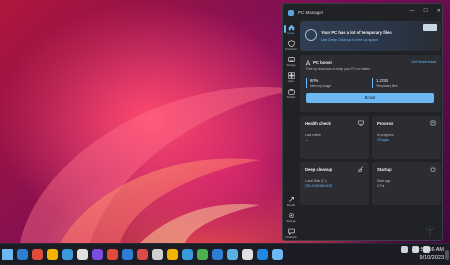 This screenshot has height=265, width=450. I want to click on power-icon, so click(433, 169).